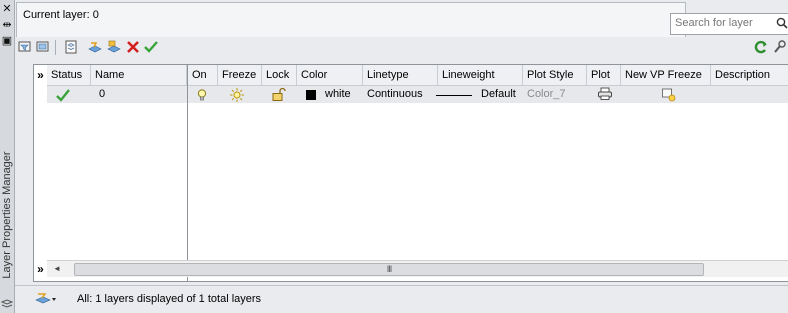 Image resolution: width=788 pixels, height=313 pixels. I want to click on toolbar-separator, so click(55, 47).